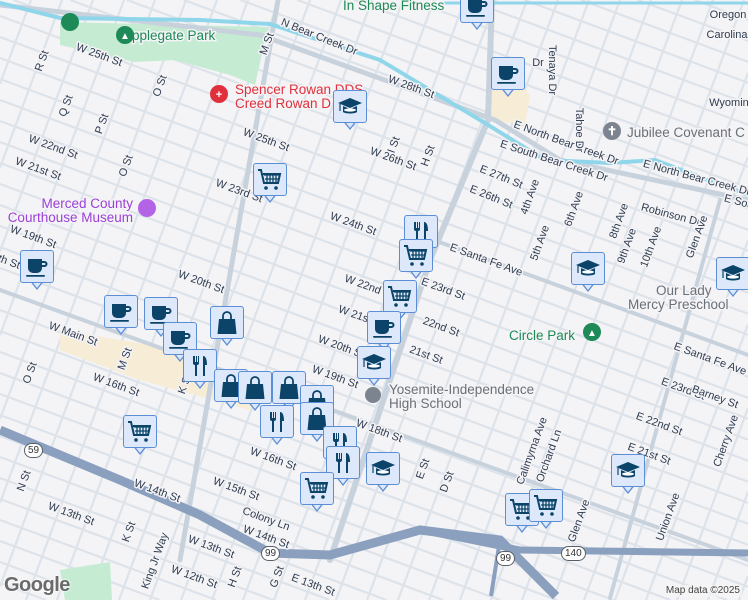 The width and height of the screenshot is (748, 600). Describe the element at coordinates (352, 224) in the screenshot. I see `street-label: W 24th St` at that location.